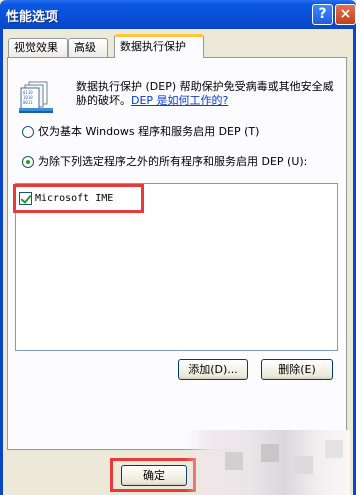  I want to click on list-item: Microsoft IME, so click(66, 199).